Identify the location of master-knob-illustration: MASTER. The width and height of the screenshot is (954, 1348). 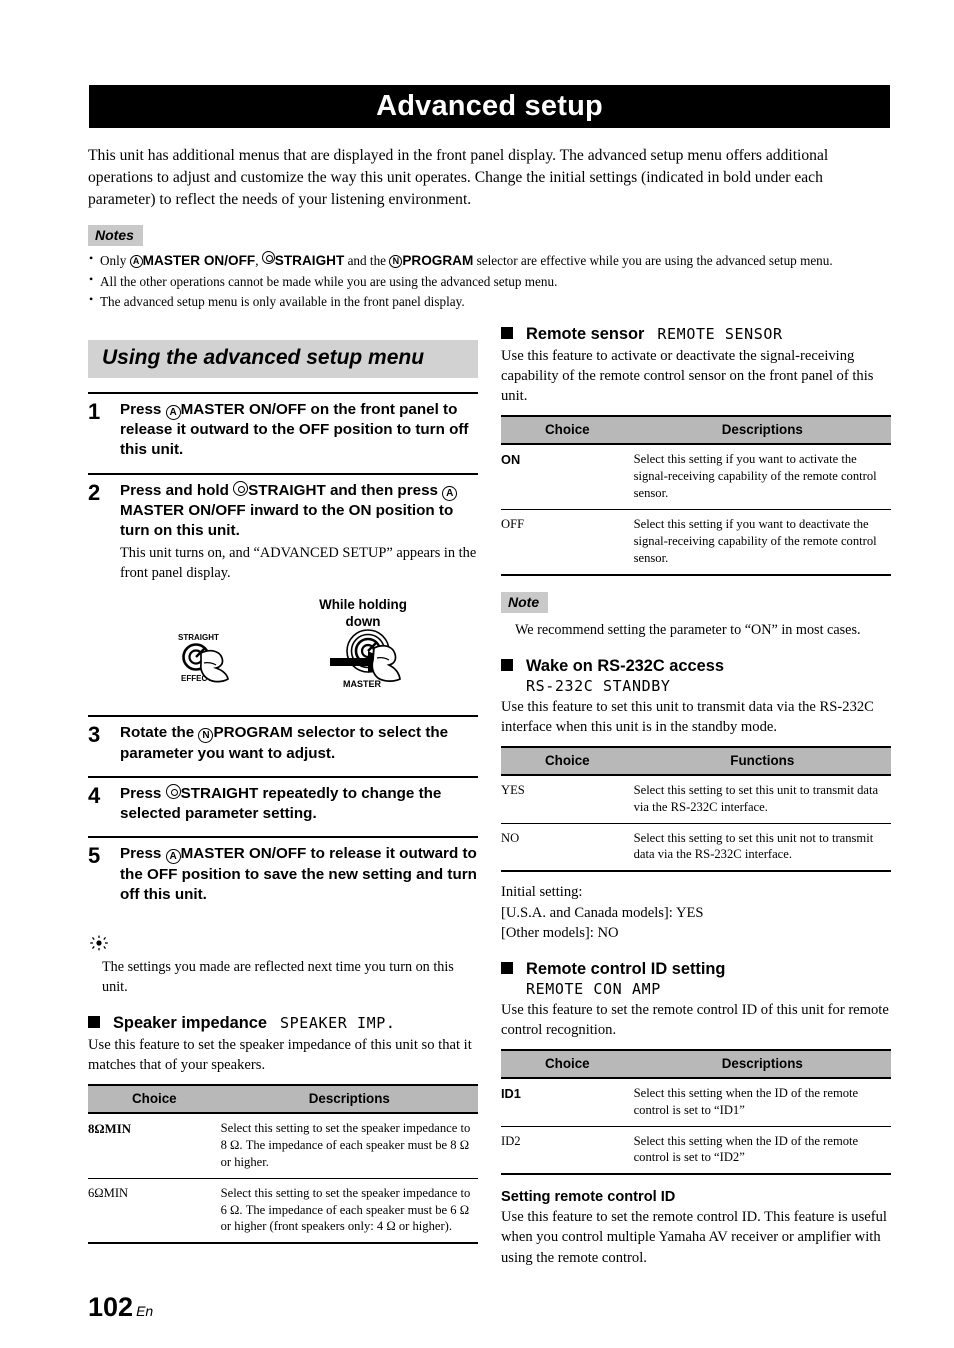
(381, 662).